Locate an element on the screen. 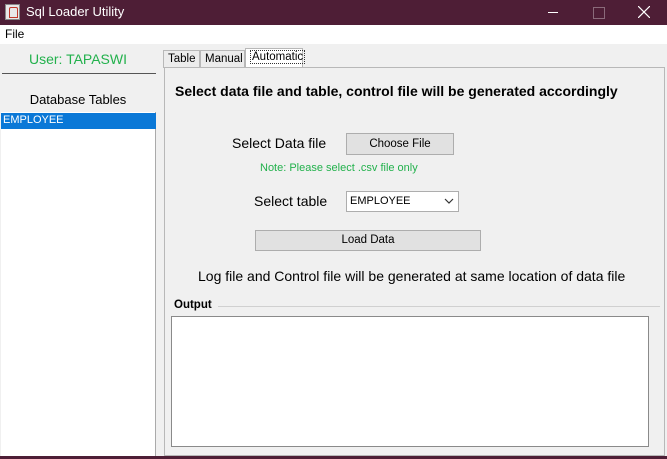  divider is located at coordinates (79, 73).